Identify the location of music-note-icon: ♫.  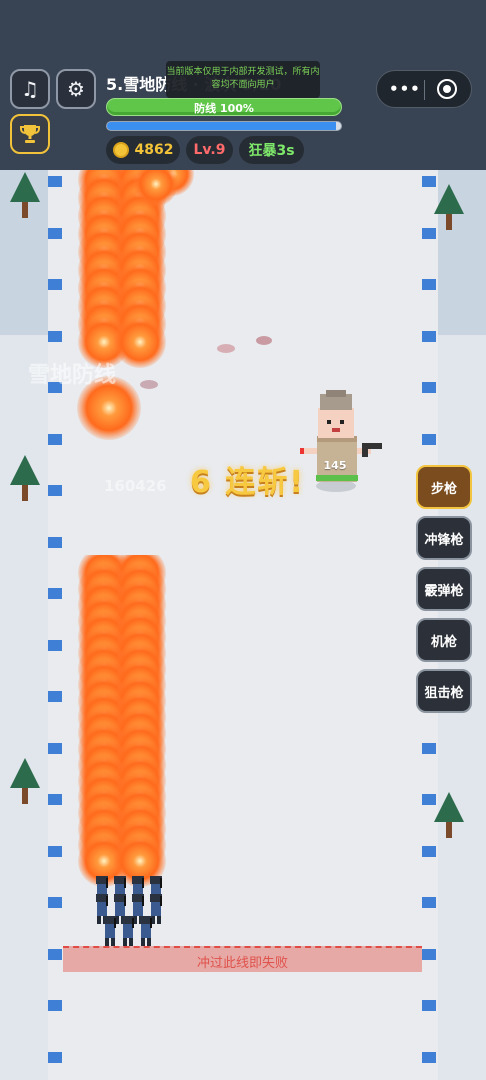
(30, 89).